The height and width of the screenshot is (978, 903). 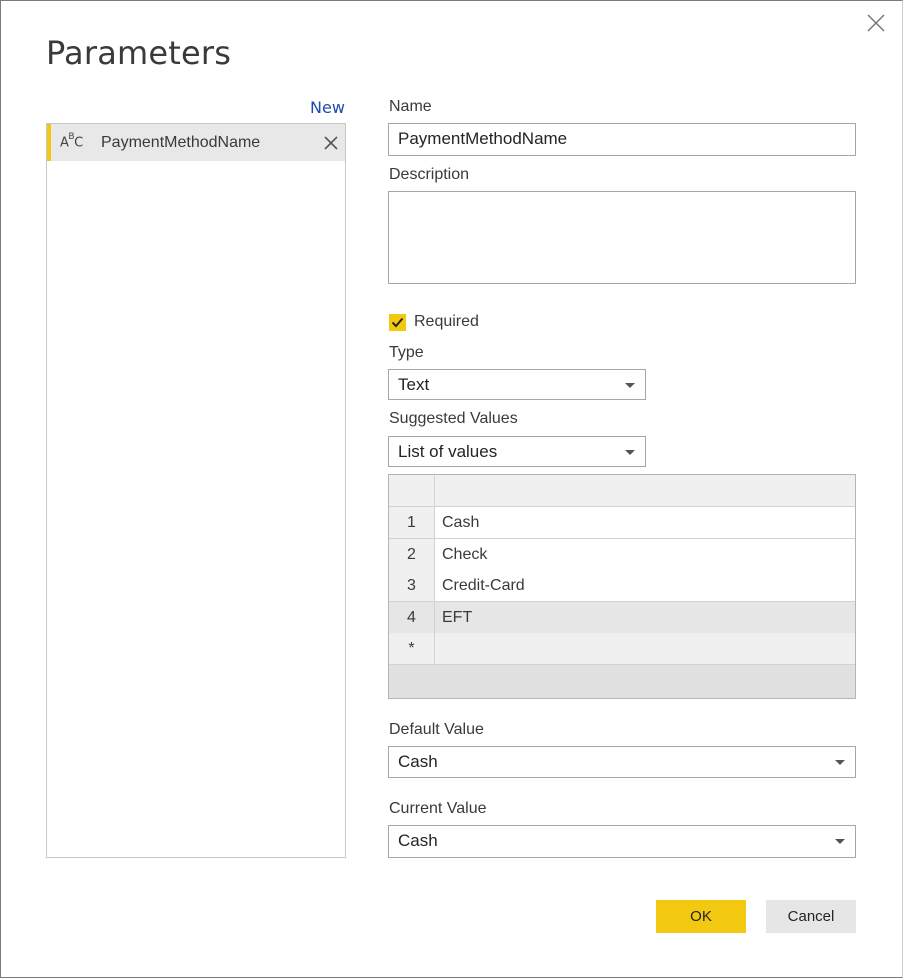 What do you see at coordinates (622, 139) in the screenshot?
I see `name-input: PaymentMethodName` at bounding box center [622, 139].